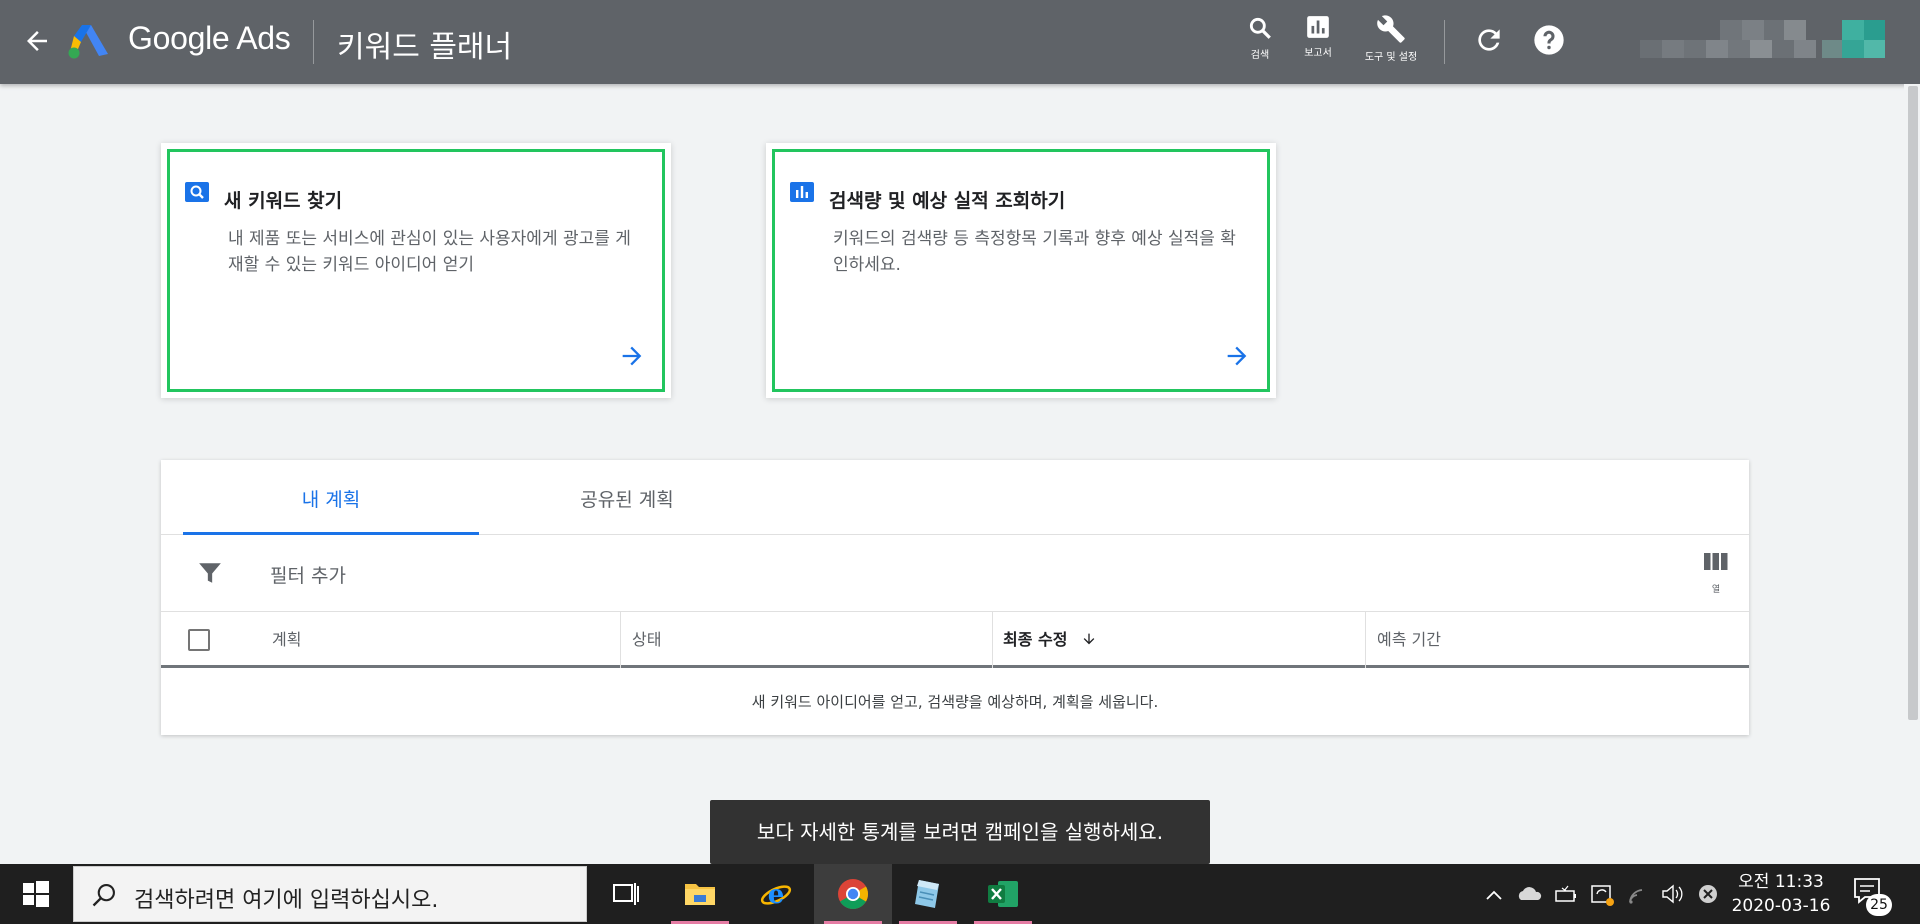  Describe the element at coordinates (646, 640) in the screenshot. I see `column-header-status: 상태` at that location.